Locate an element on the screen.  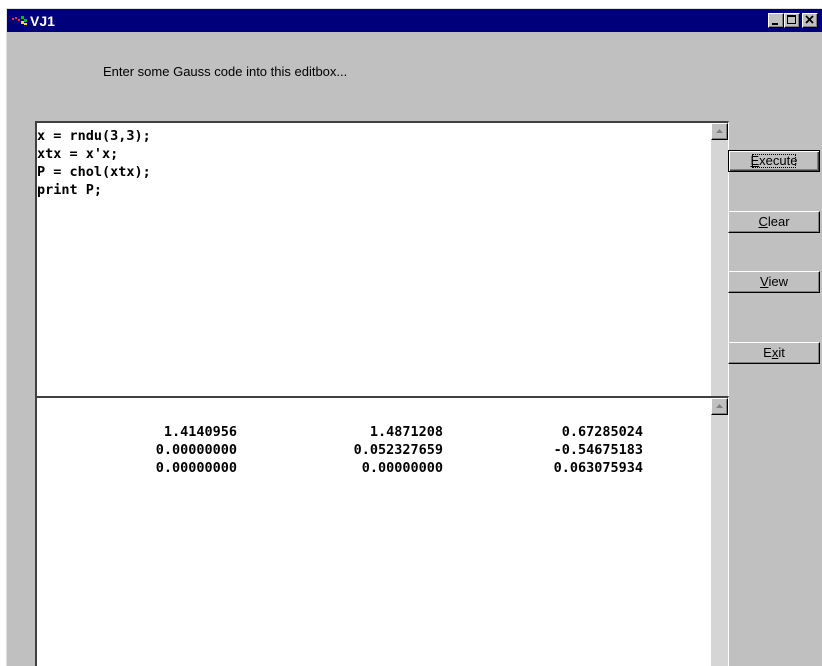
close-button is located at coordinates (810, 20).